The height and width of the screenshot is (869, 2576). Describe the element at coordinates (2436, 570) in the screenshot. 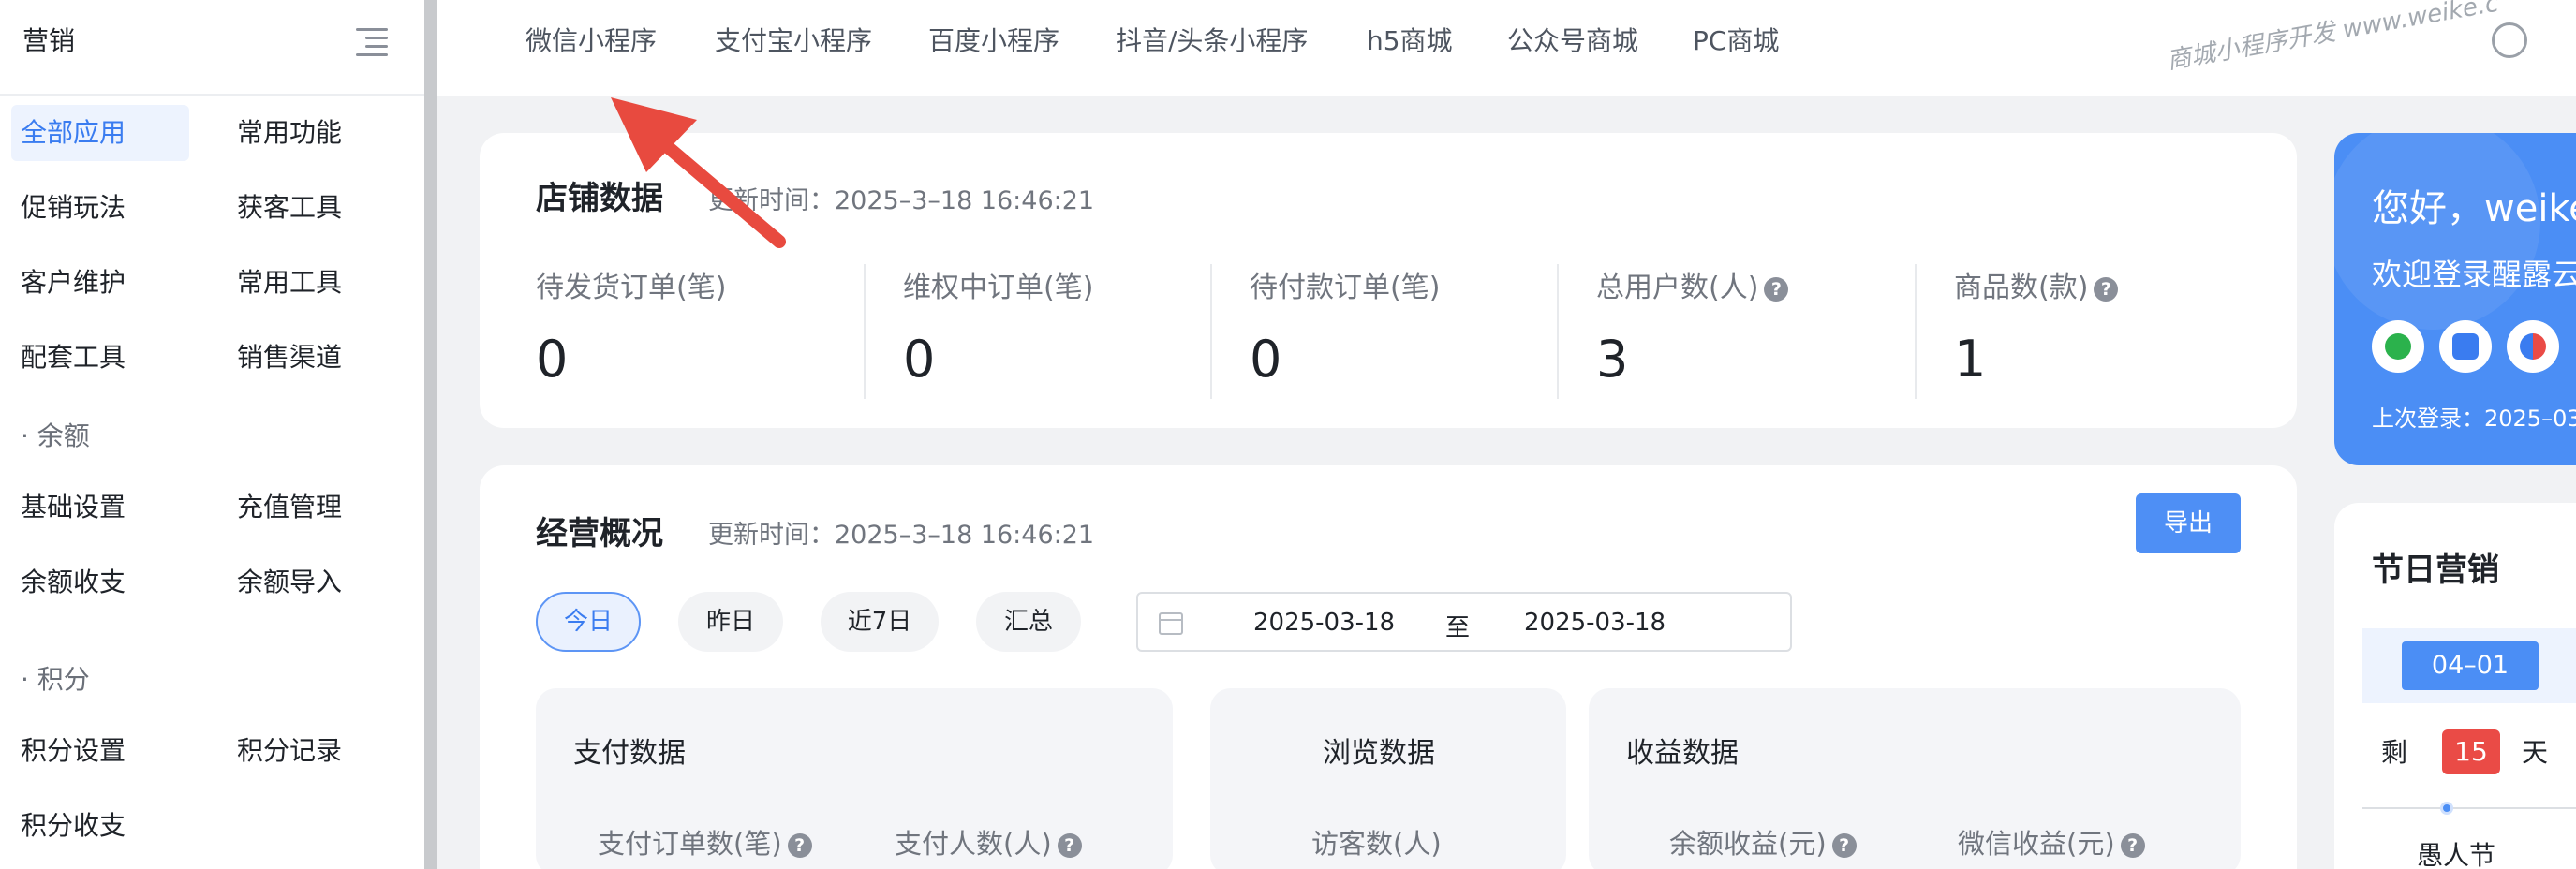

I see `festival-title: 节日营销` at that location.